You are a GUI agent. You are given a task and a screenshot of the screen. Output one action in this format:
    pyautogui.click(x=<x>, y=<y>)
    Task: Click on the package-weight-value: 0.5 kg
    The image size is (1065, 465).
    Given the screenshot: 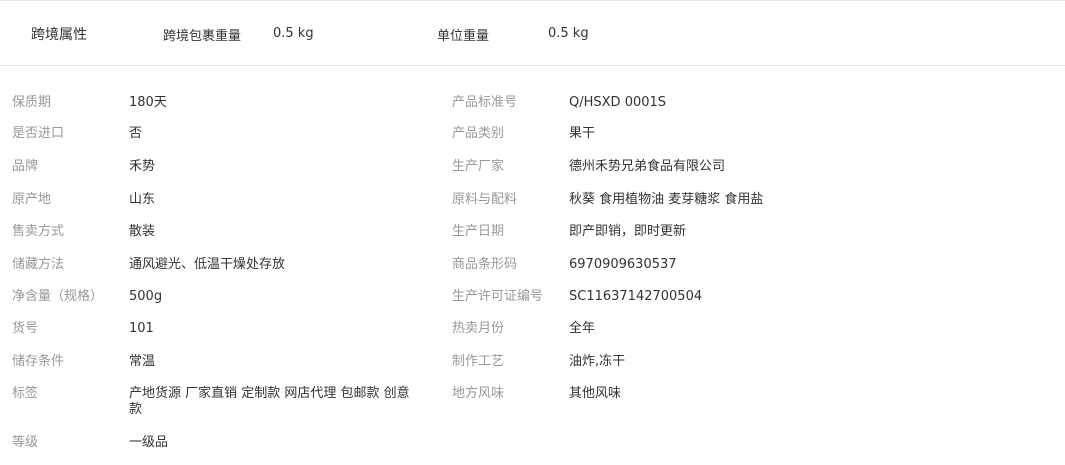 What is the action you would take?
    pyautogui.click(x=293, y=33)
    